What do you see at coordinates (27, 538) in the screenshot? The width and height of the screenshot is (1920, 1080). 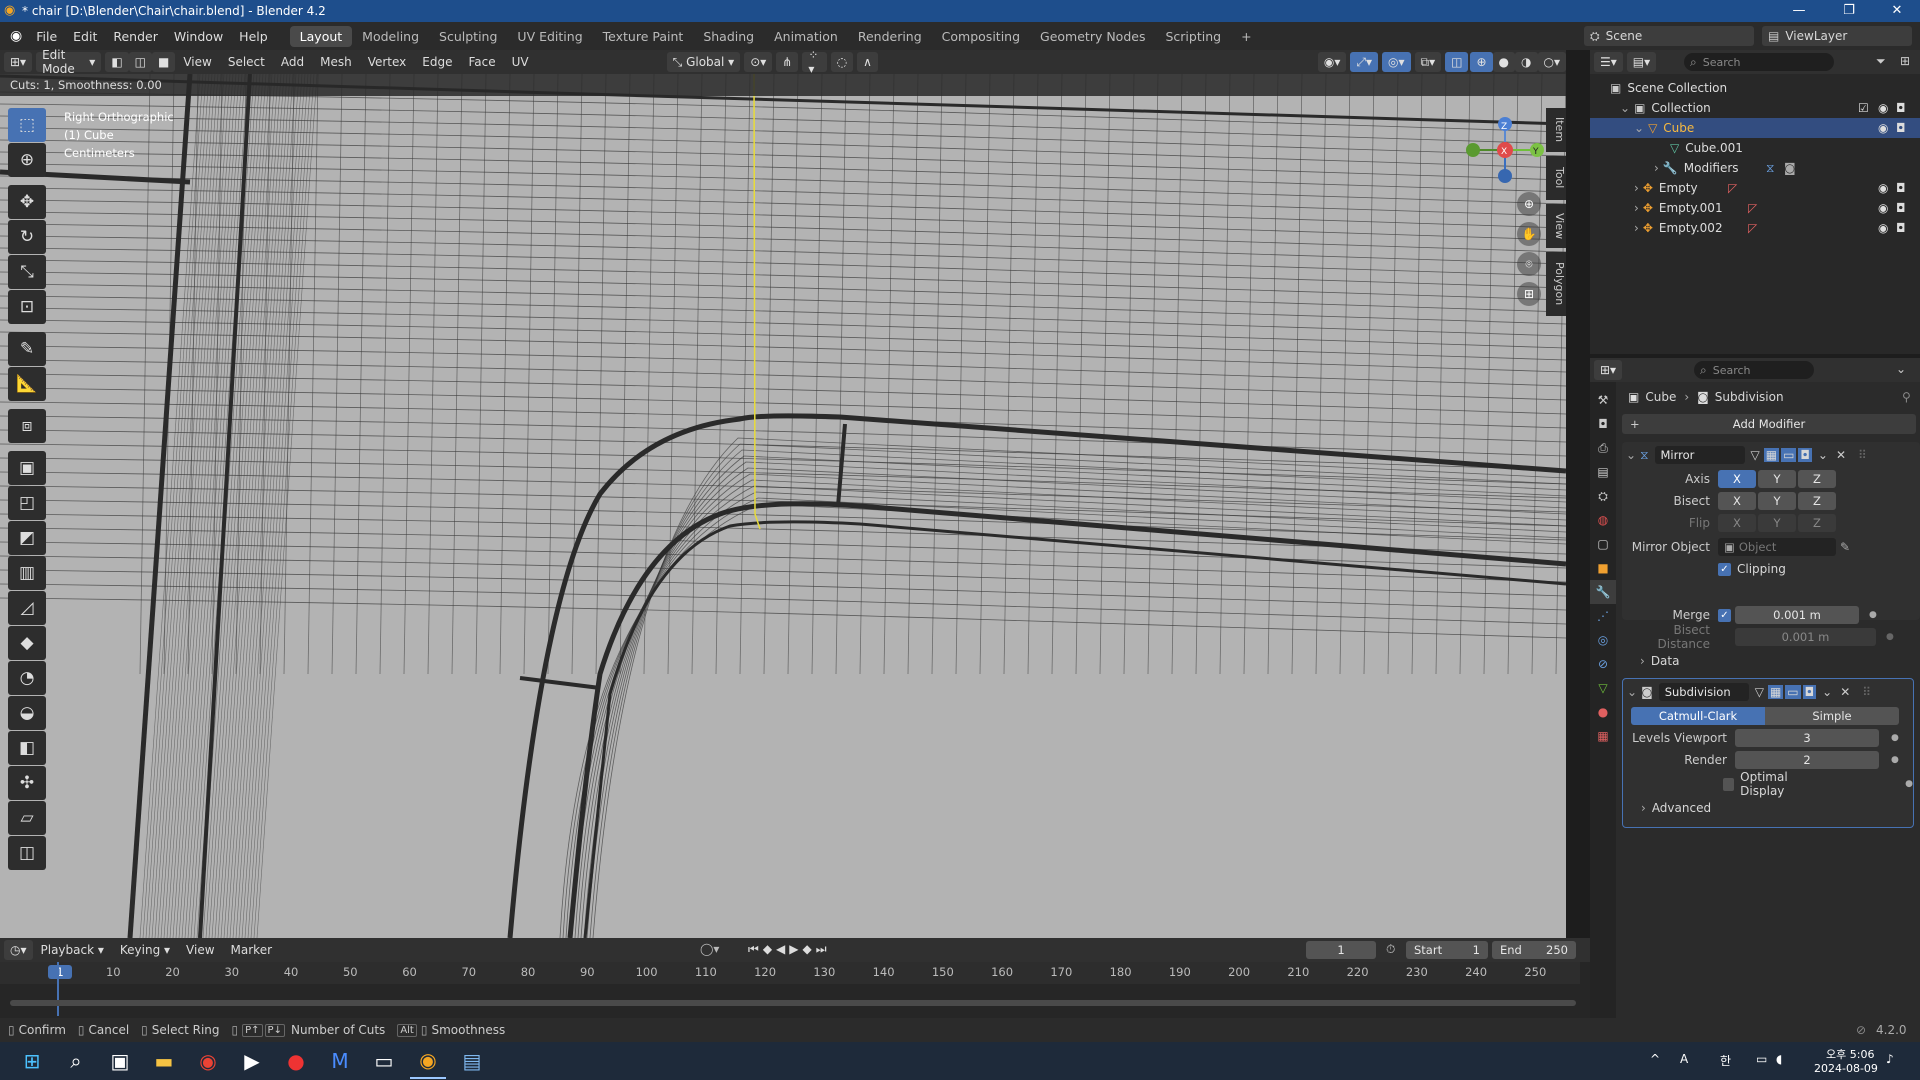 I see `bevel-tool-icon: ◩` at bounding box center [27, 538].